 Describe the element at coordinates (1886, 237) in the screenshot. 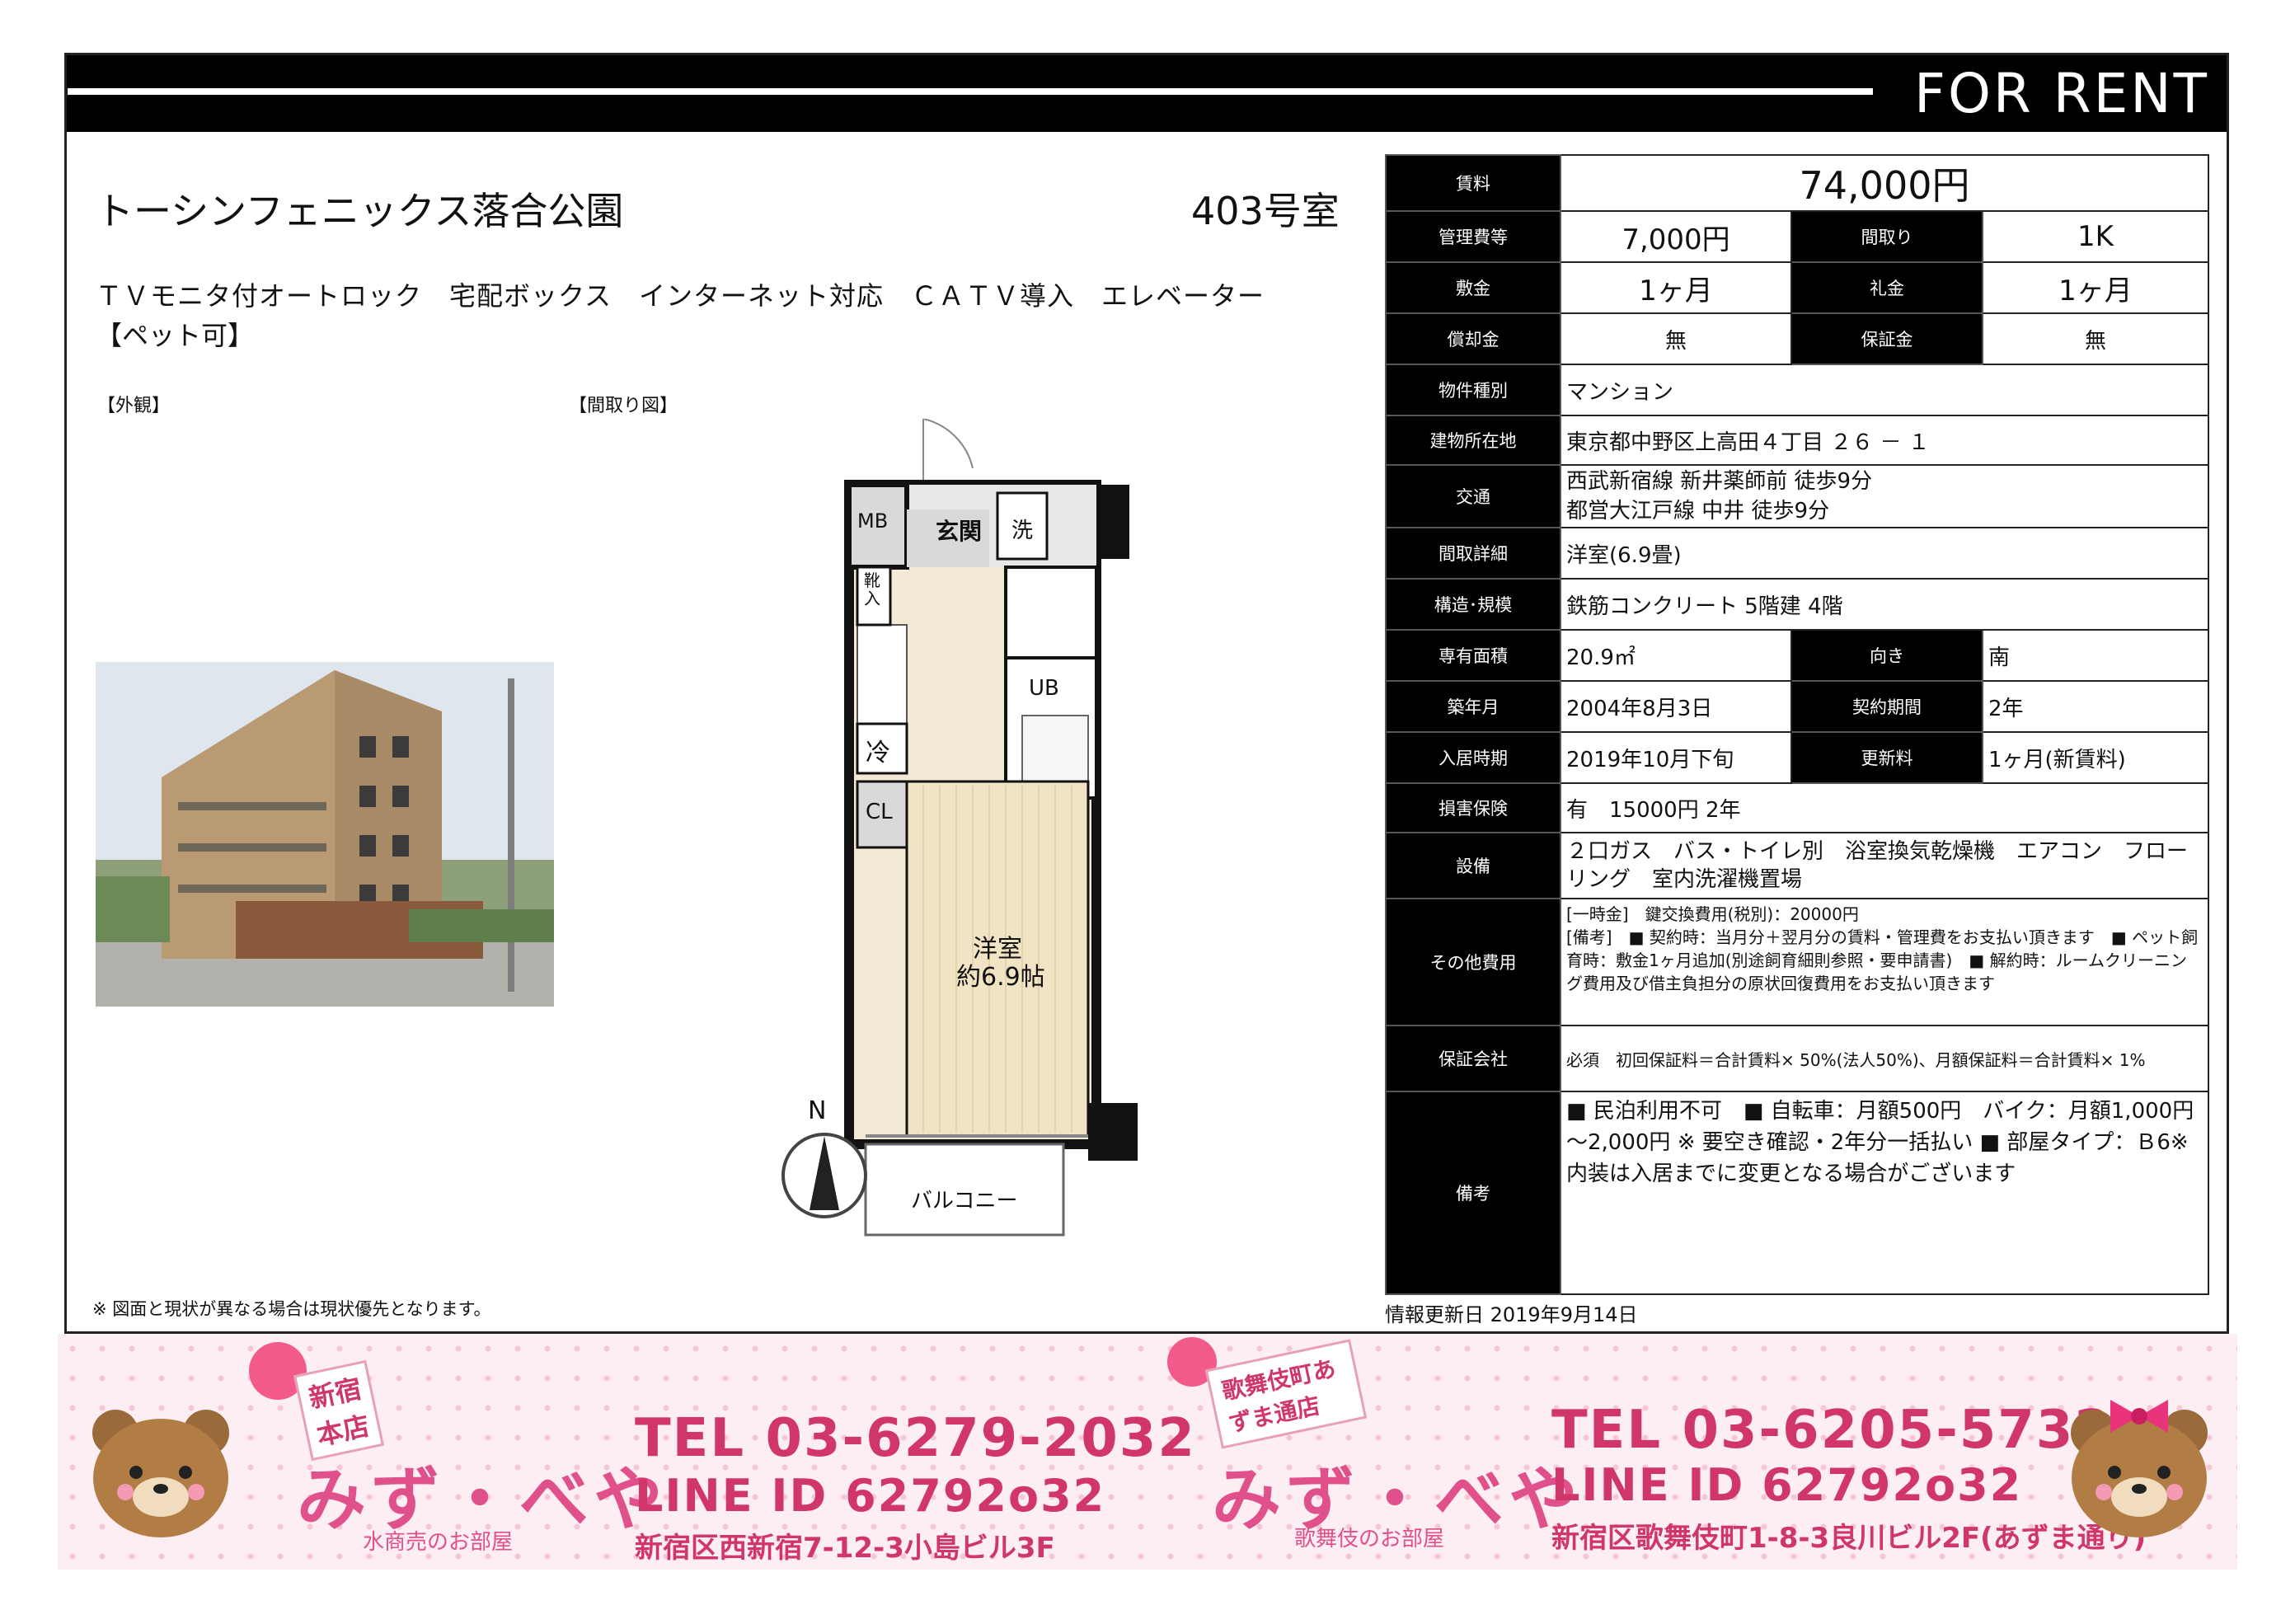

I see `madori-label: 間取り` at that location.